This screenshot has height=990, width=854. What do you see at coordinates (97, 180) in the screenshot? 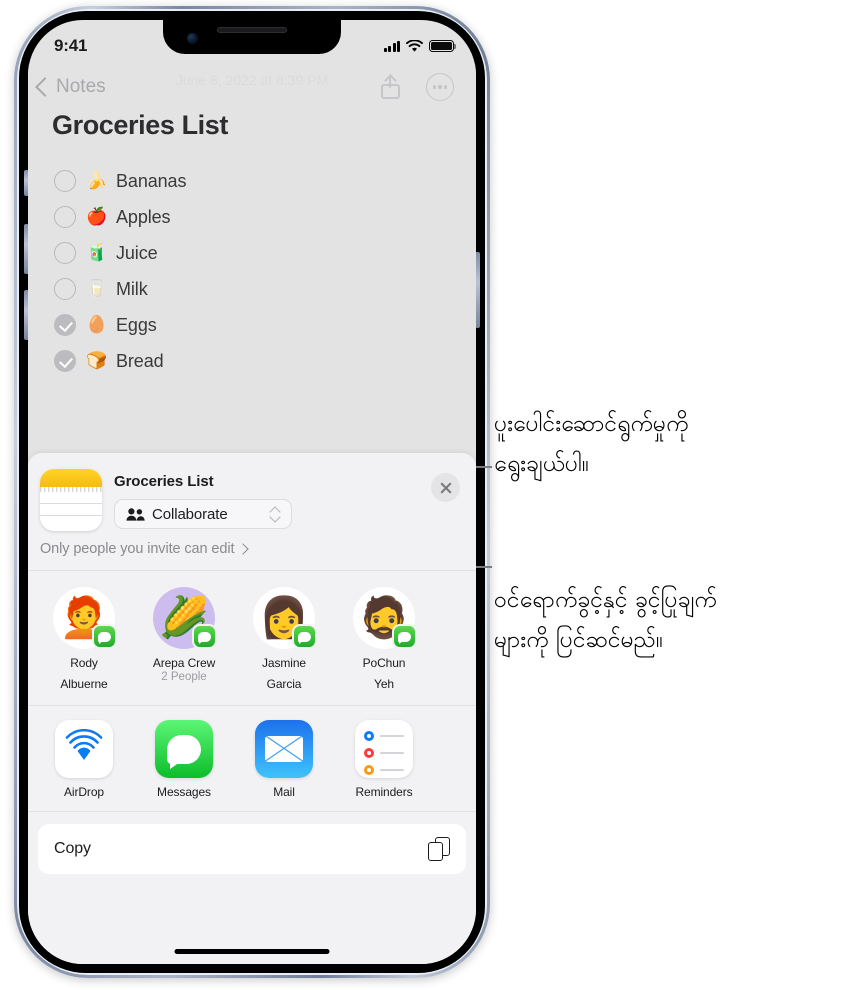
I see `item-emoji: 🍌` at bounding box center [97, 180].